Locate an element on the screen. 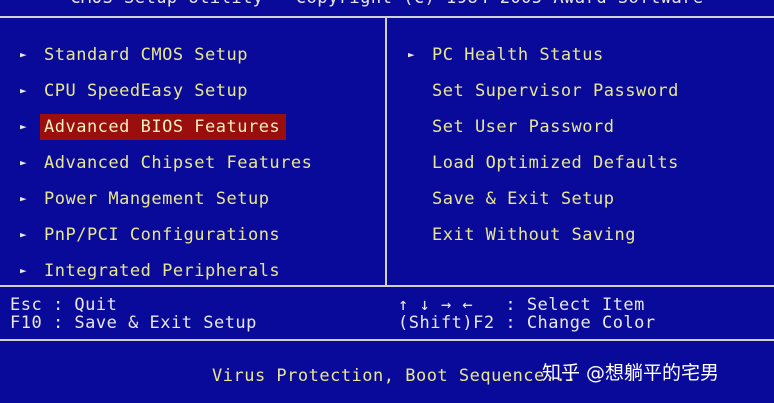 The width and height of the screenshot is (774, 403). menu-item-label: Power Mangement Setup is located at coordinates (157, 199).